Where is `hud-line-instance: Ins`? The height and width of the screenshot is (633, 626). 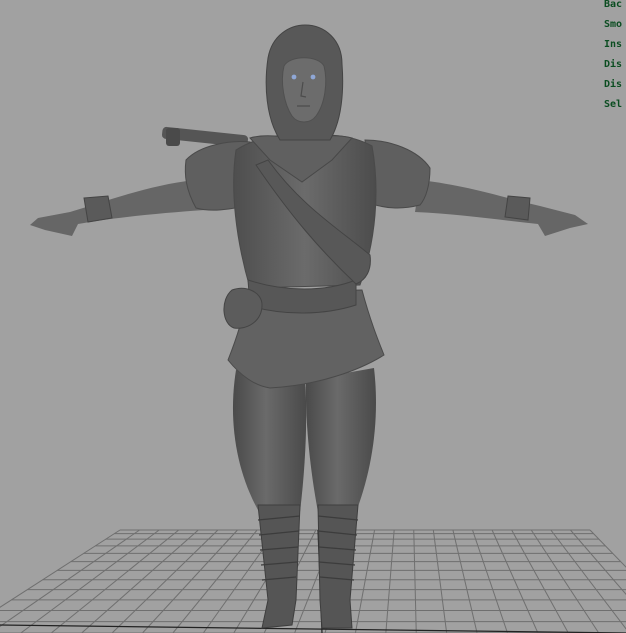 hud-line-instance: Ins is located at coordinates (613, 44).